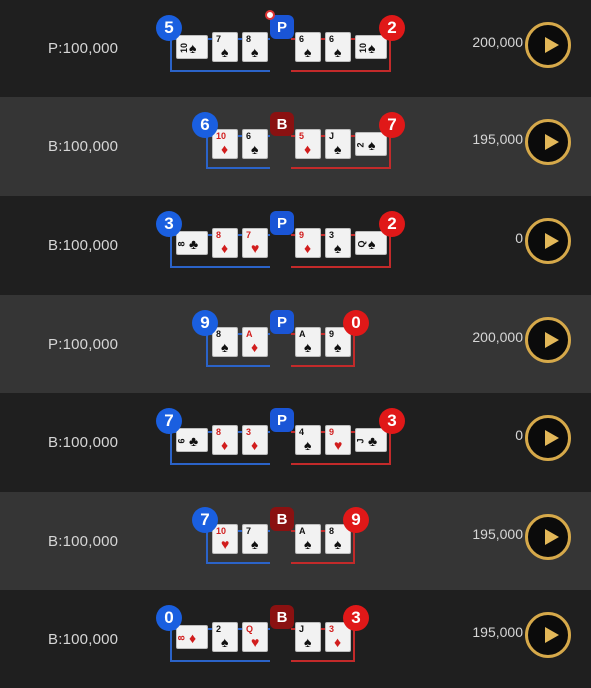 The height and width of the screenshot is (688, 591). I want to click on banker-score-badge: 0, so click(356, 323).